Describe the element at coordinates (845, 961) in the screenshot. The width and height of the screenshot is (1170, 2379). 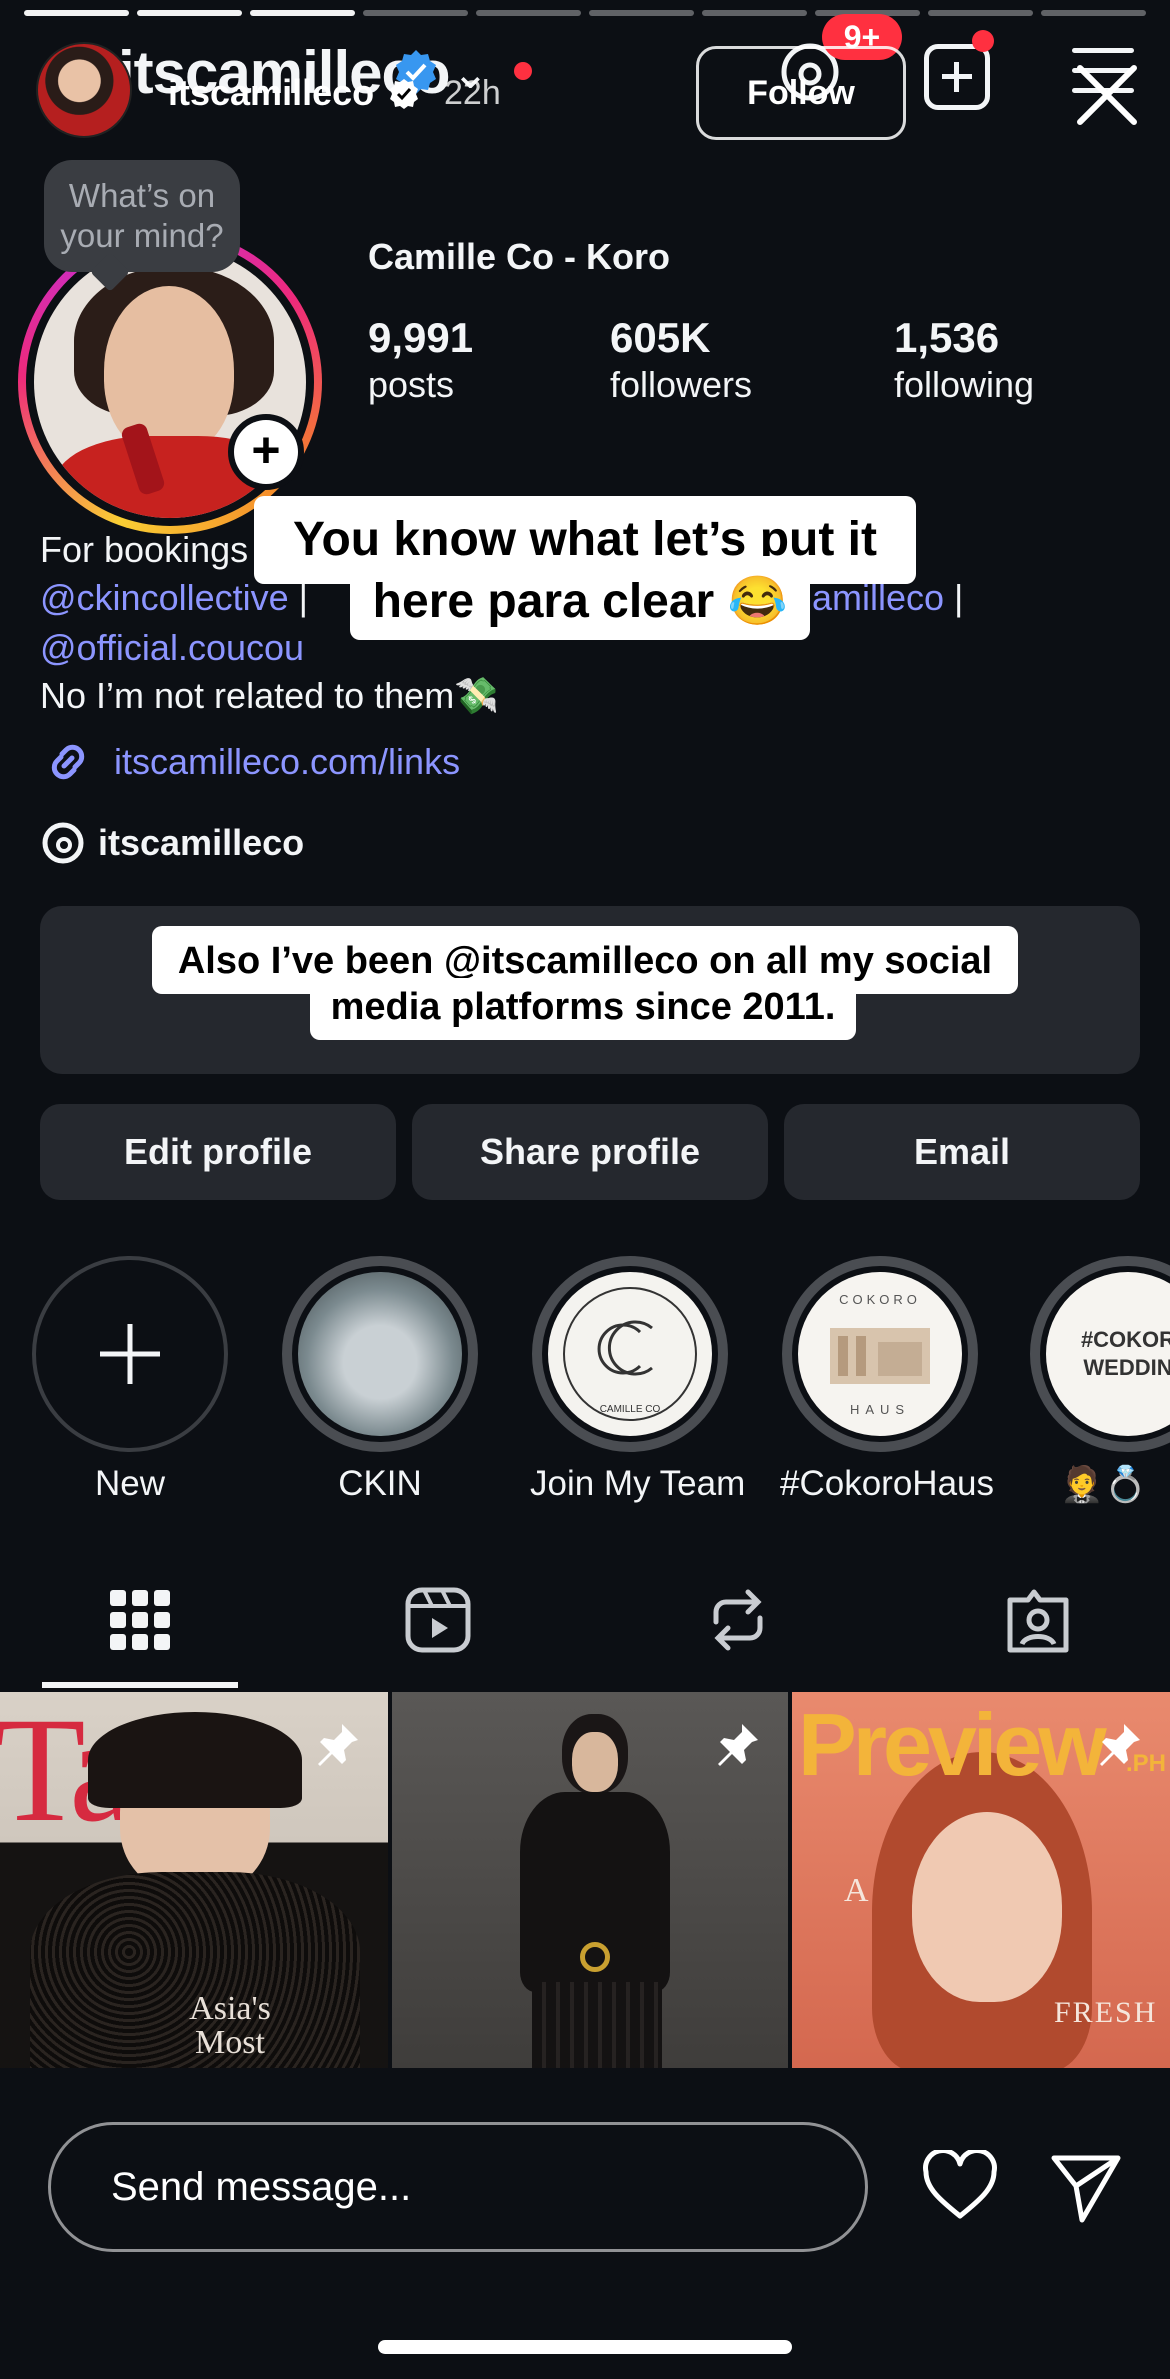
I see `caption-text: on all my social` at that location.